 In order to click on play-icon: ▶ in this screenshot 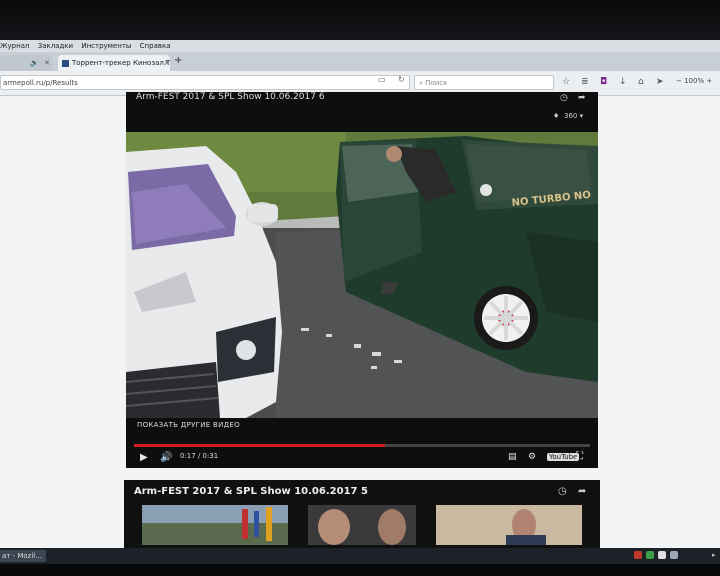, I will do `click(144, 457)`.